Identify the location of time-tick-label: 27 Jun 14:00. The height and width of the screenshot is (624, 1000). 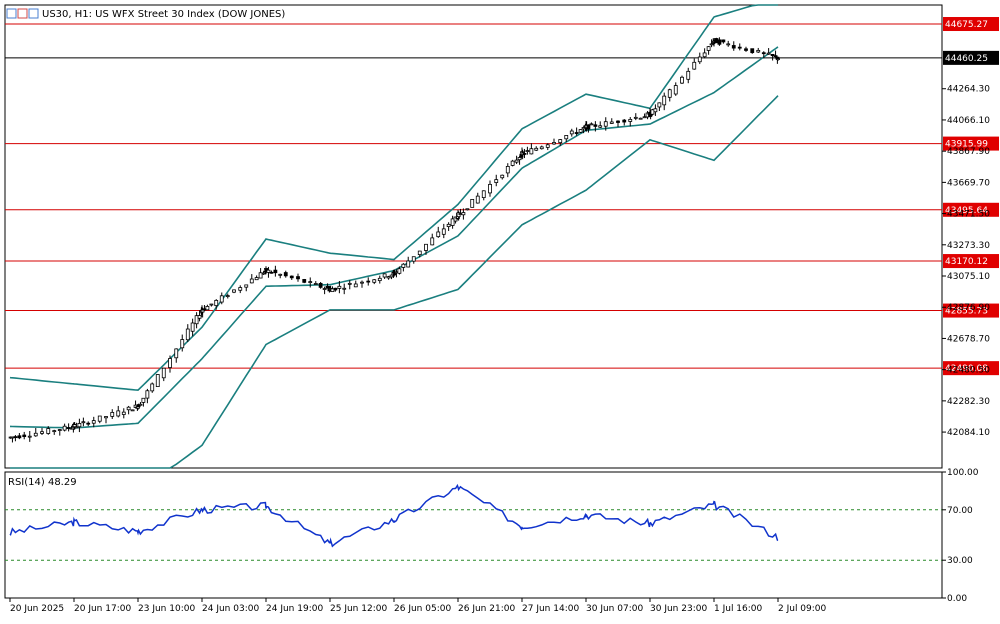
(550, 609).